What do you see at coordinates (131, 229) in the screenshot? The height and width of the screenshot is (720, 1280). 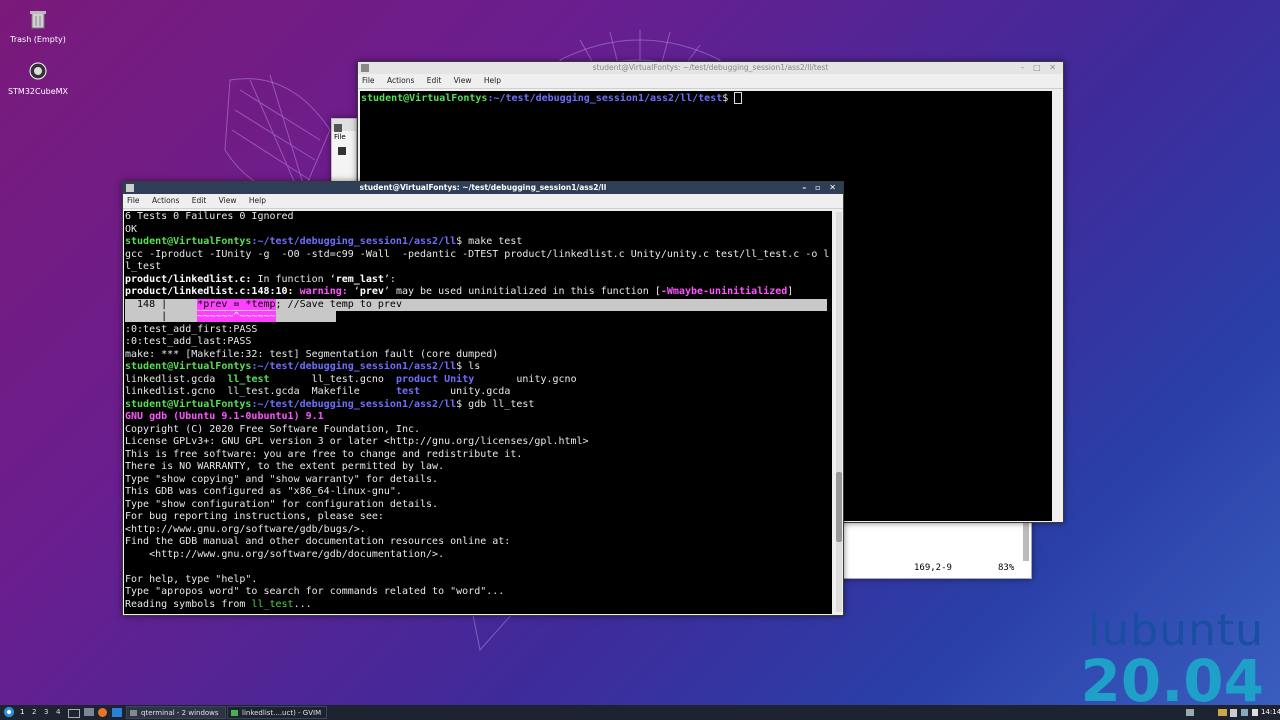 I see `term-line: OK` at bounding box center [131, 229].